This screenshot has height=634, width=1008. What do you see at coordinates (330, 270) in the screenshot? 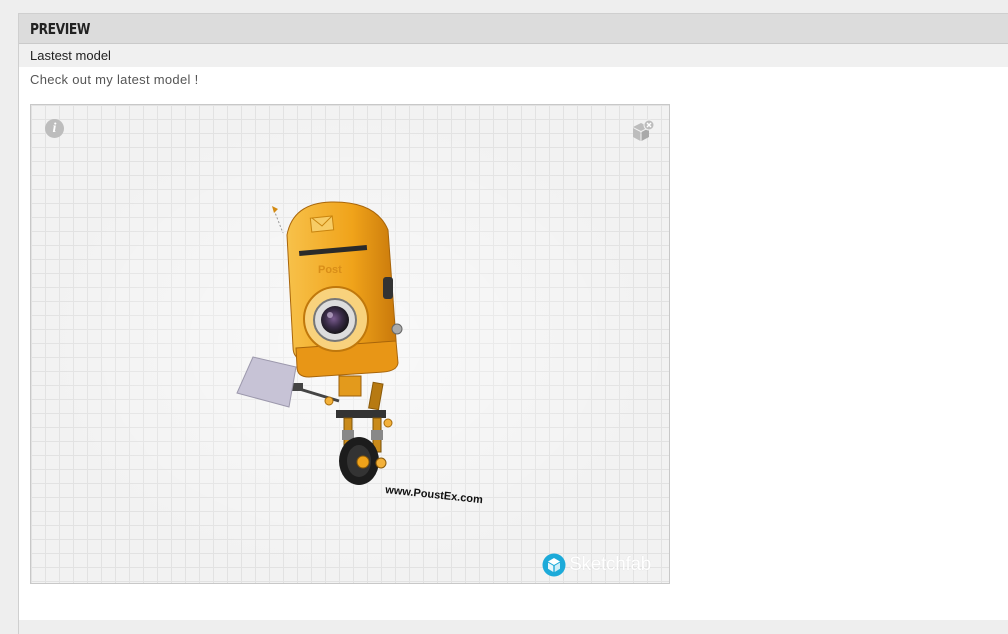
I see `mailbox-post-text: Post` at bounding box center [330, 270].